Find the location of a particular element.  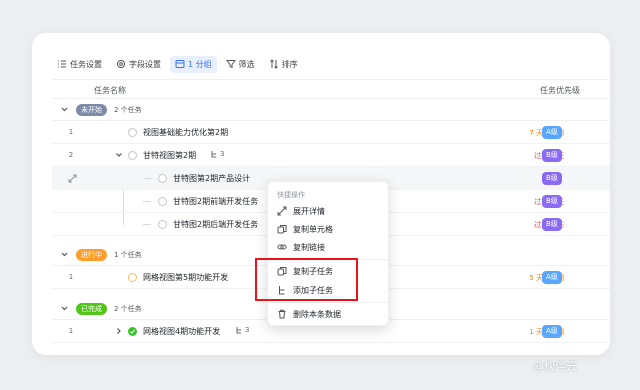

link-icon is located at coordinates (282, 247).